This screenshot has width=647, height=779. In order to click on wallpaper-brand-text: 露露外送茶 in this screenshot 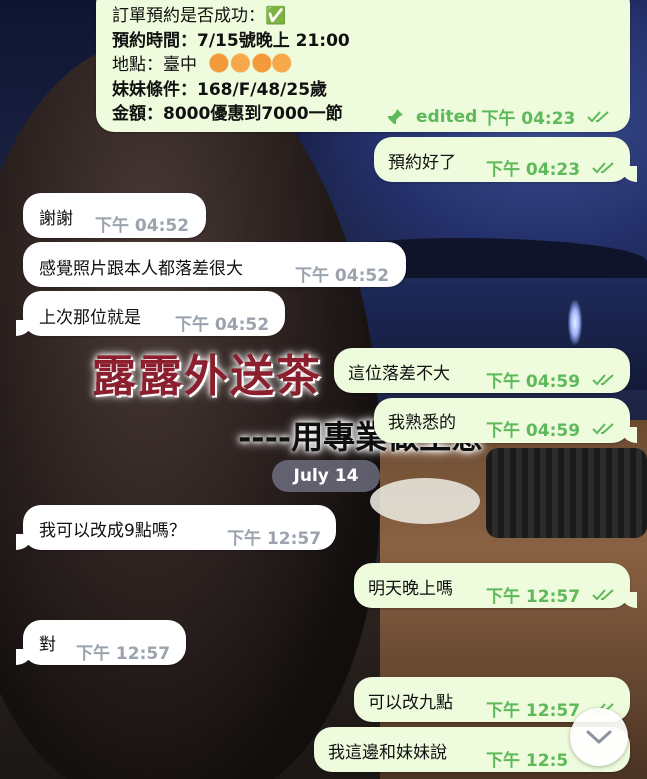, I will do `click(207, 376)`.